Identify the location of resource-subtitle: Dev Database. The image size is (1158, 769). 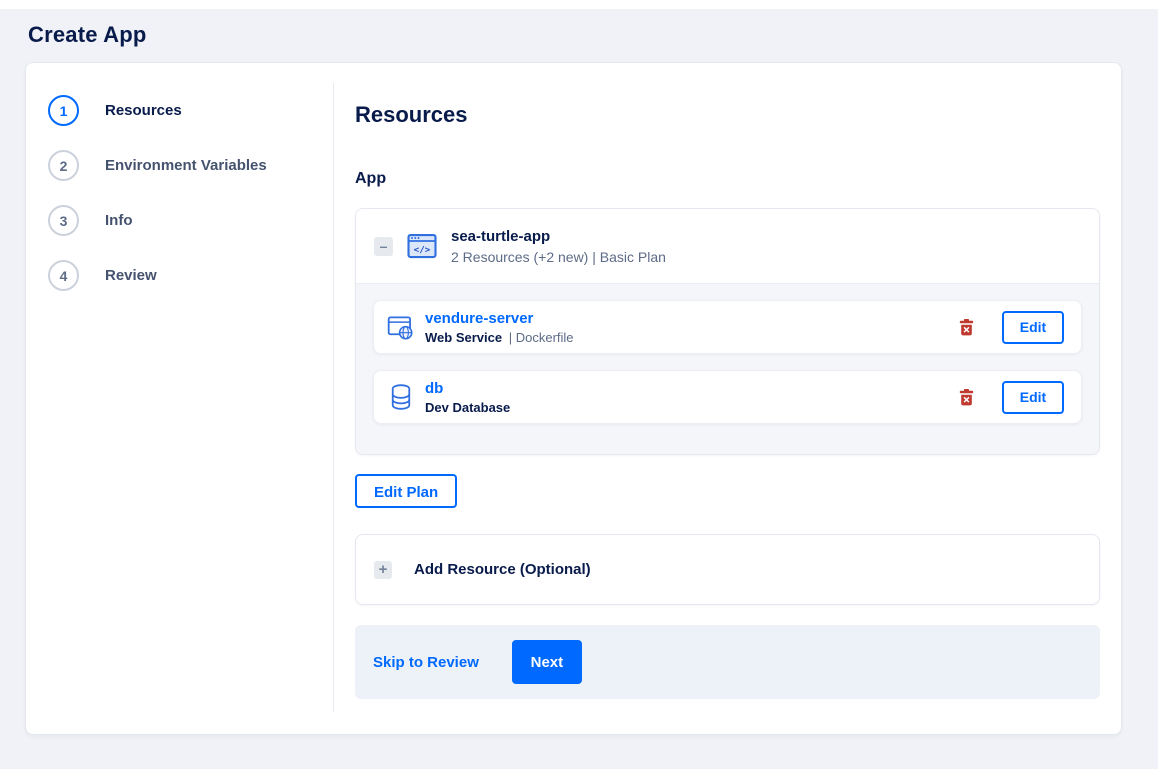
(469, 407).